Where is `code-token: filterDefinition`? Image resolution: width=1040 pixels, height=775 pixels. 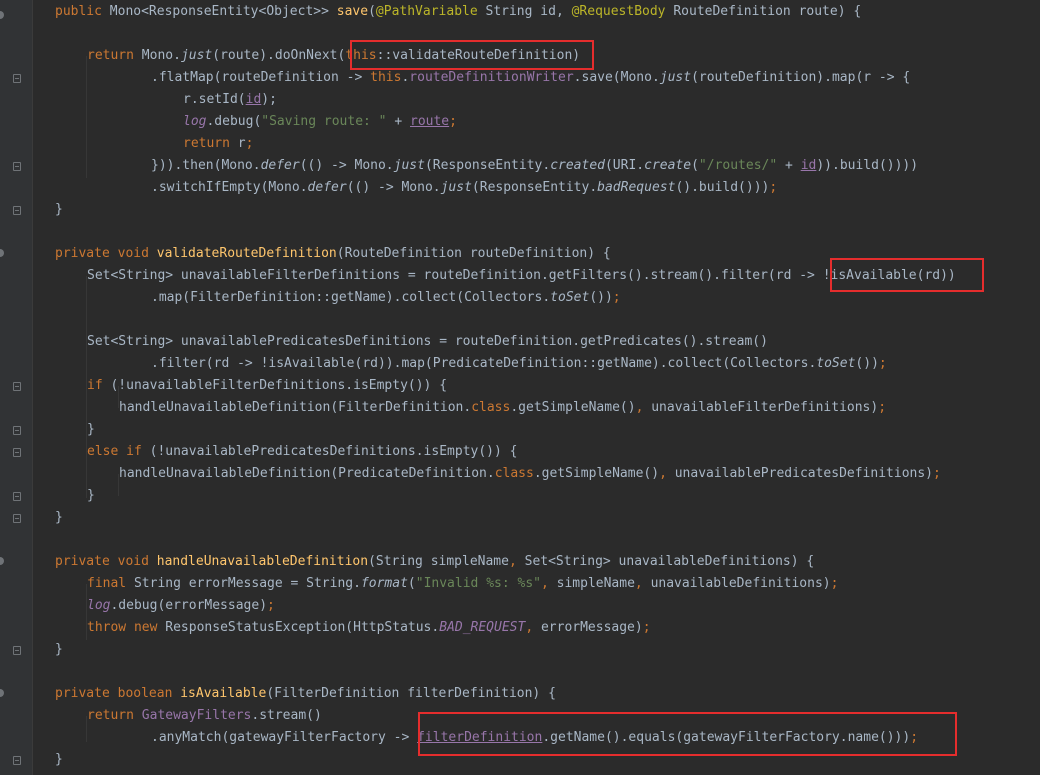 code-token: filterDefinition is located at coordinates (480, 737).